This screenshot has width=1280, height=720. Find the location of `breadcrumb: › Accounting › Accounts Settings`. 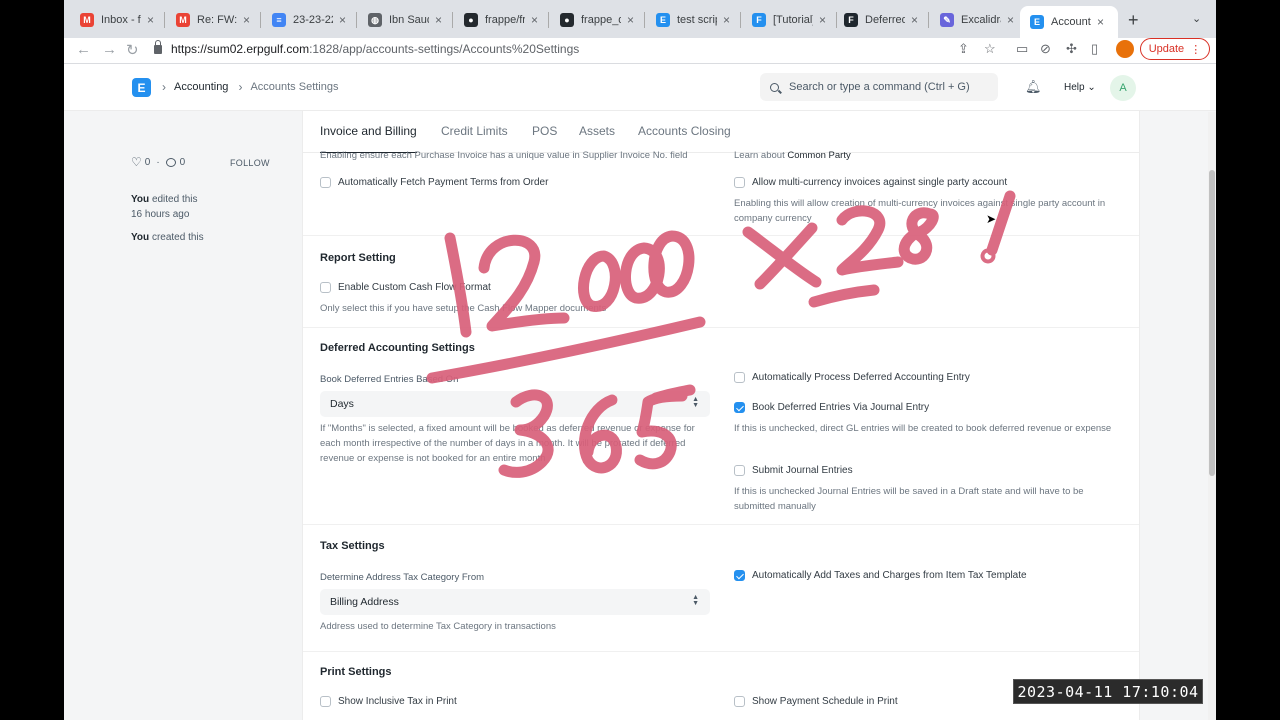

breadcrumb: › Accounting › Accounts Settings is located at coordinates (250, 87).